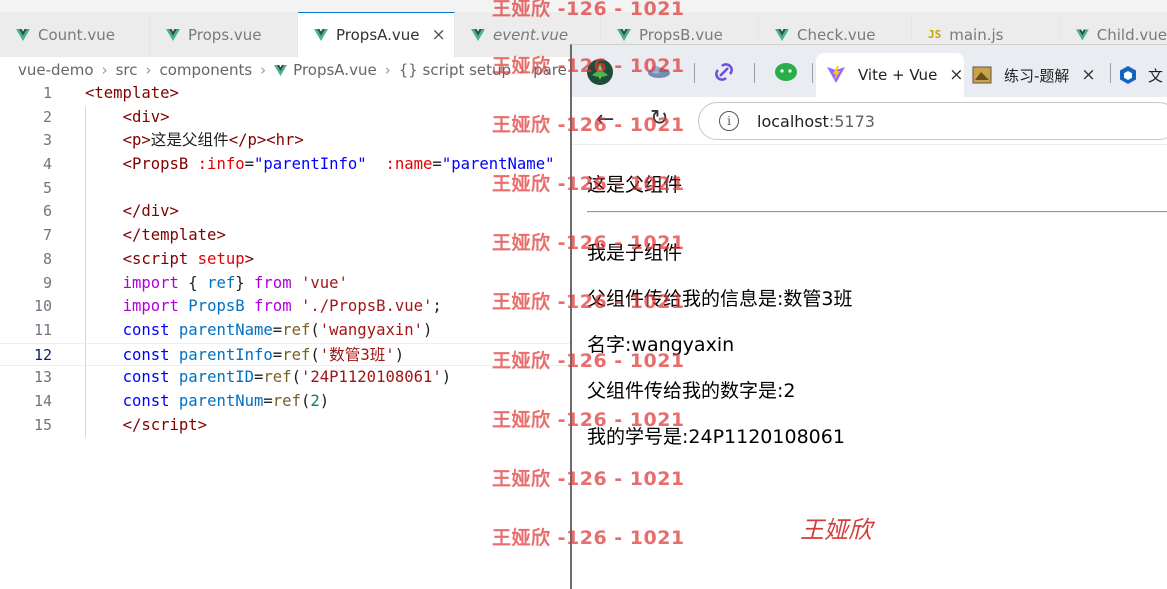 The height and width of the screenshot is (589, 1167). What do you see at coordinates (127, 70) in the screenshot?
I see `breadcrumb-item-src: src` at bounding box center [127, 70].